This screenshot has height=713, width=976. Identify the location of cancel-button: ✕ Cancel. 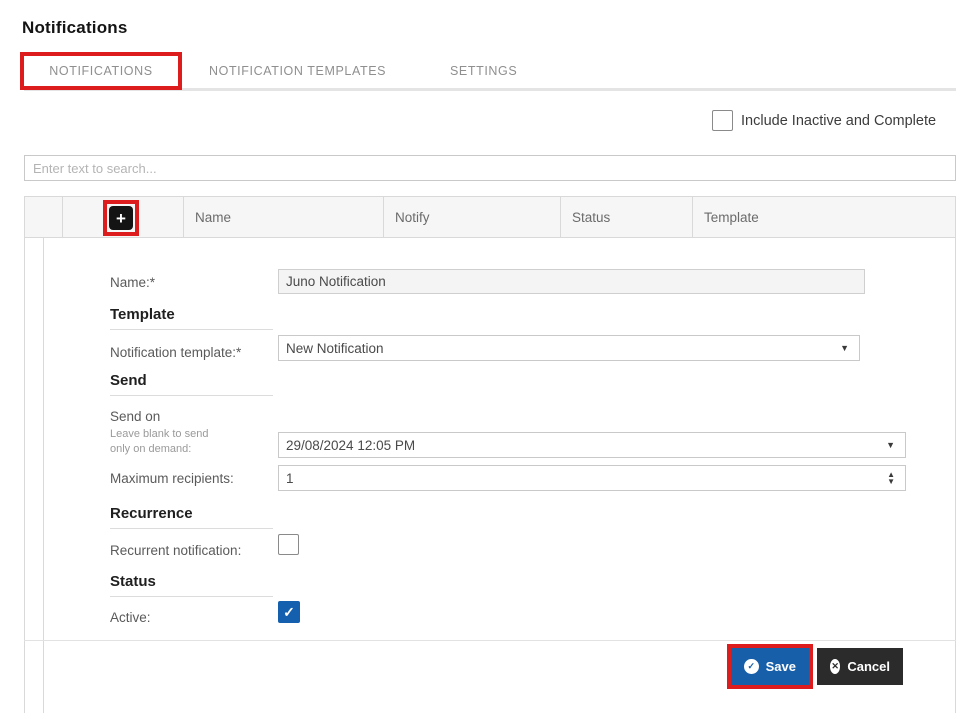
(860, 666).